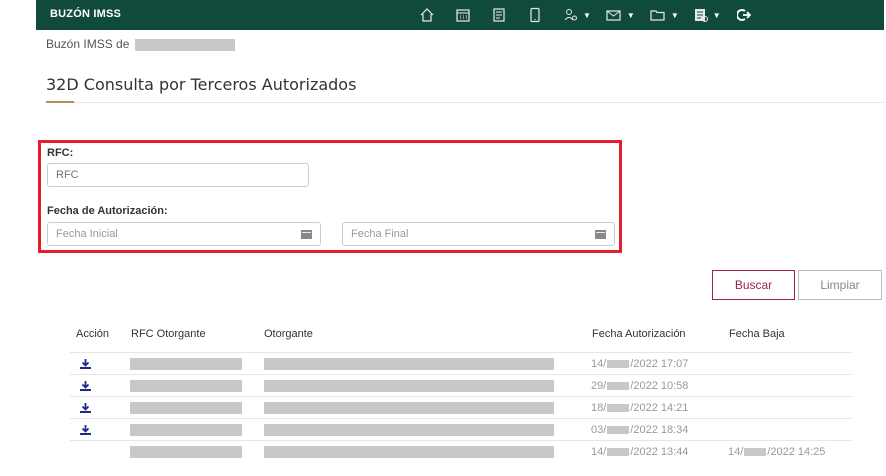  What do you see at coordinates (380, 234) in the screenshot?
I see `fecha-final-placeholder: Fecha Final` at bounding box center [380, 234].